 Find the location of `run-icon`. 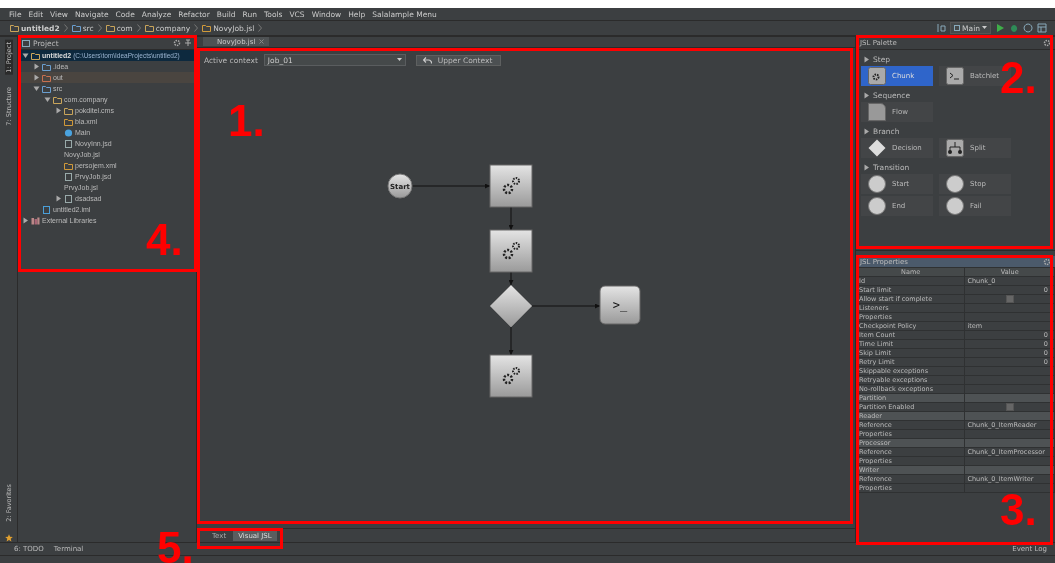

run-icon is located at coordinates (1000, 28).